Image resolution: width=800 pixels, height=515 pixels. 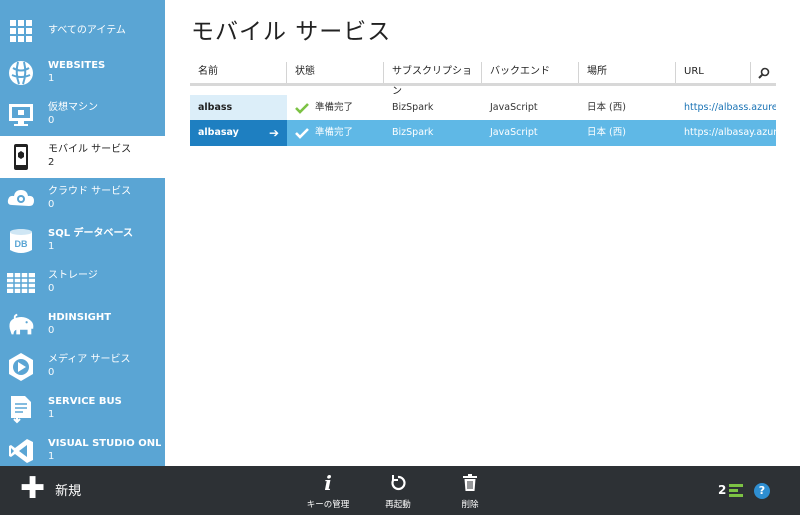 I want to click on info-icon: i, so click(x=328, y=483).